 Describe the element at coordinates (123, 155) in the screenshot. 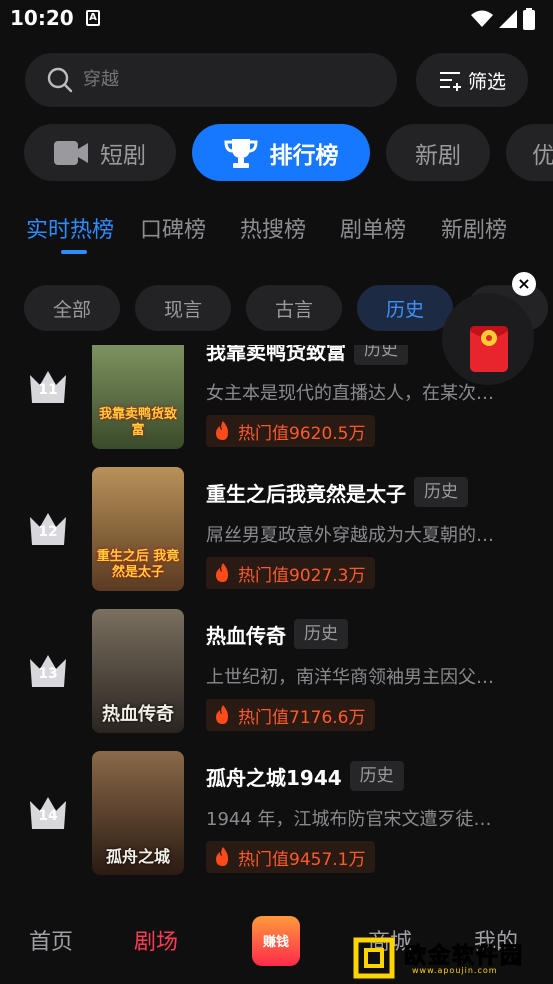

I see `category-label: 短剧` at that location.